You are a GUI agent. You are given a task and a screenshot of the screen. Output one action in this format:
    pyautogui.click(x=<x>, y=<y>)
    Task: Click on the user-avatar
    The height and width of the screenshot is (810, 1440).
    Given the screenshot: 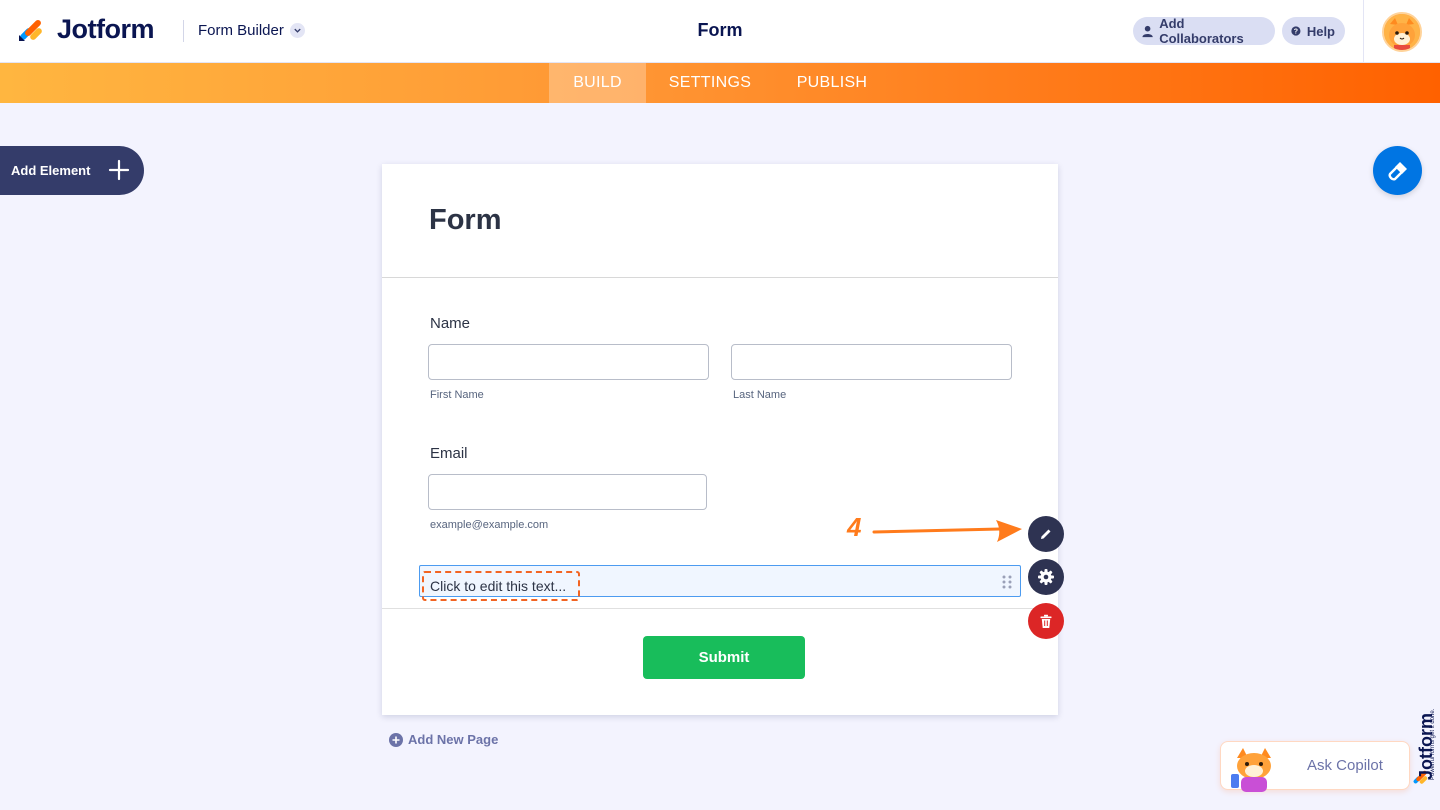 What is the action you would take?
    pyautogui.click(x=1402, y=32)
    